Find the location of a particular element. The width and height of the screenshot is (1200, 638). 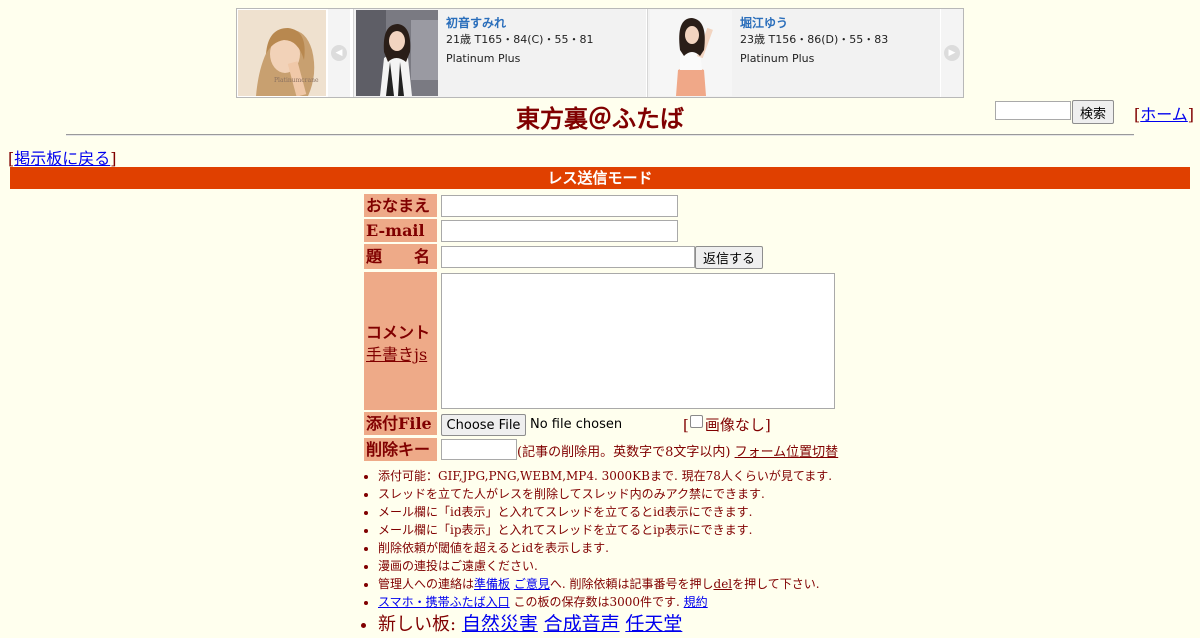

name-input is located at coordinates (559, 206).